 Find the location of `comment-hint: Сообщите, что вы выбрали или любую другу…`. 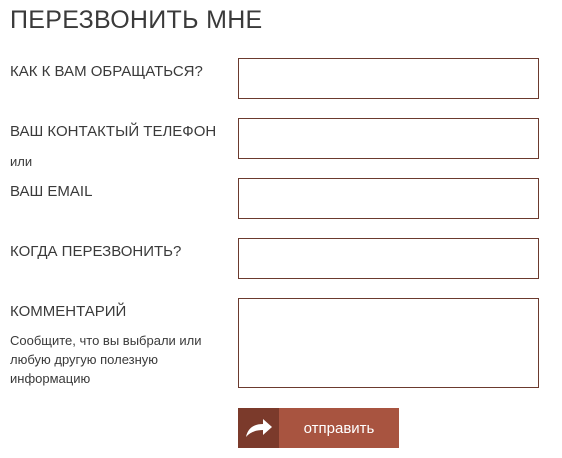

comment-hint: Сообщите, что вы выбрали или любую другу… is located at coordinates (106, 359).